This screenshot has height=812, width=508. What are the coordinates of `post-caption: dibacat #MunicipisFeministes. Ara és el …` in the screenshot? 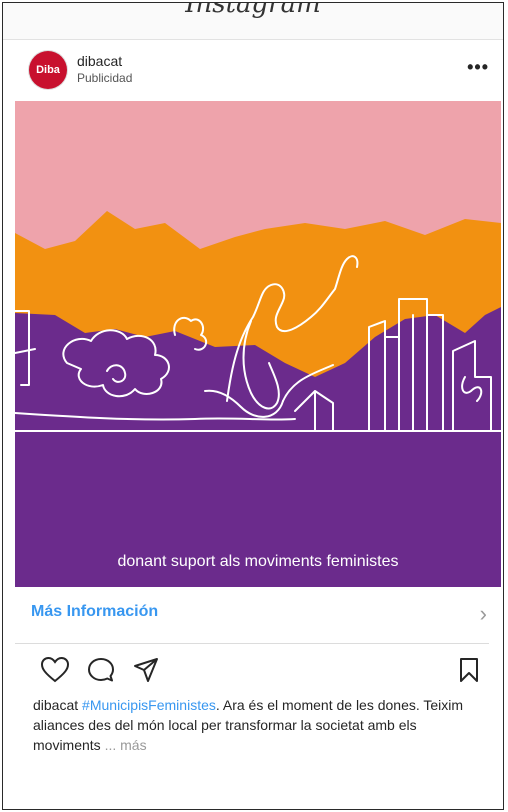 It's located at (257, 725).